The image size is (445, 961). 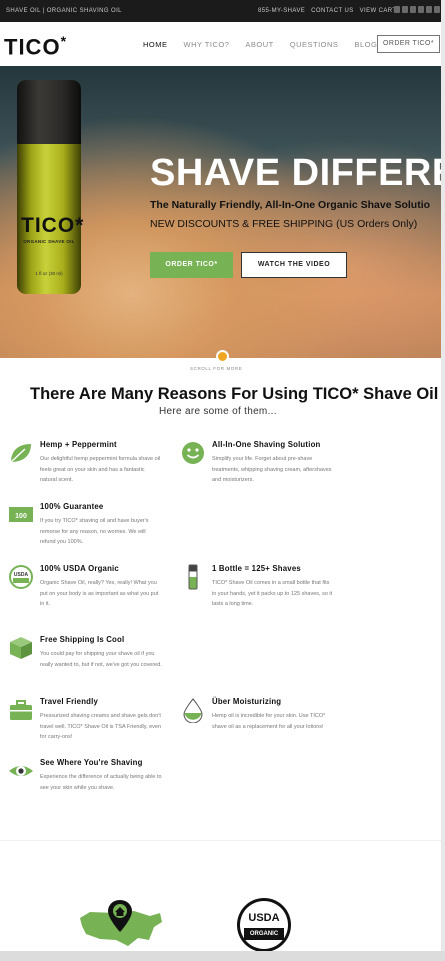 I want to click on nav-item-questions: QUESTIONS, so click(x=314, y=44).